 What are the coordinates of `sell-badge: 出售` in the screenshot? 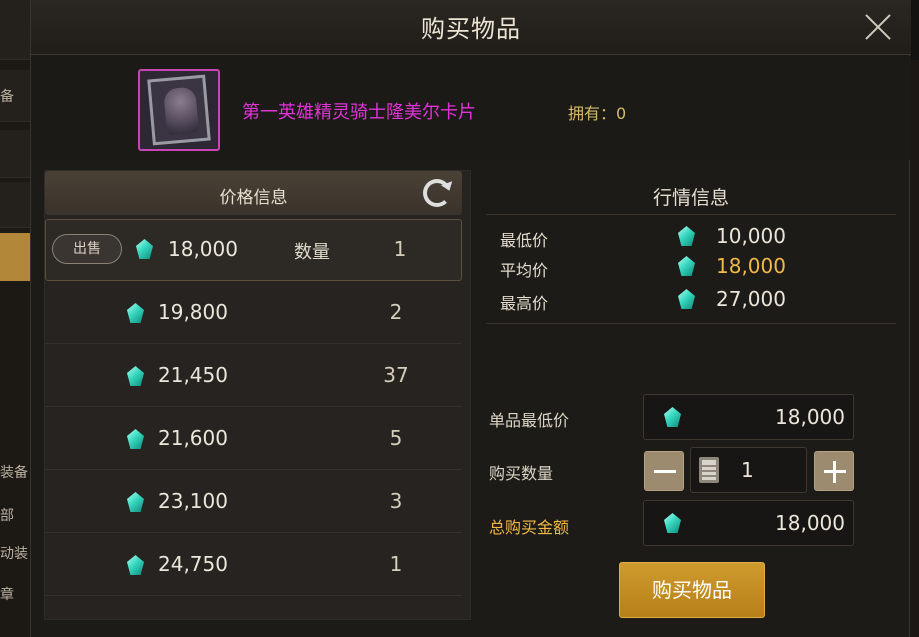 It's located at (87, 249).